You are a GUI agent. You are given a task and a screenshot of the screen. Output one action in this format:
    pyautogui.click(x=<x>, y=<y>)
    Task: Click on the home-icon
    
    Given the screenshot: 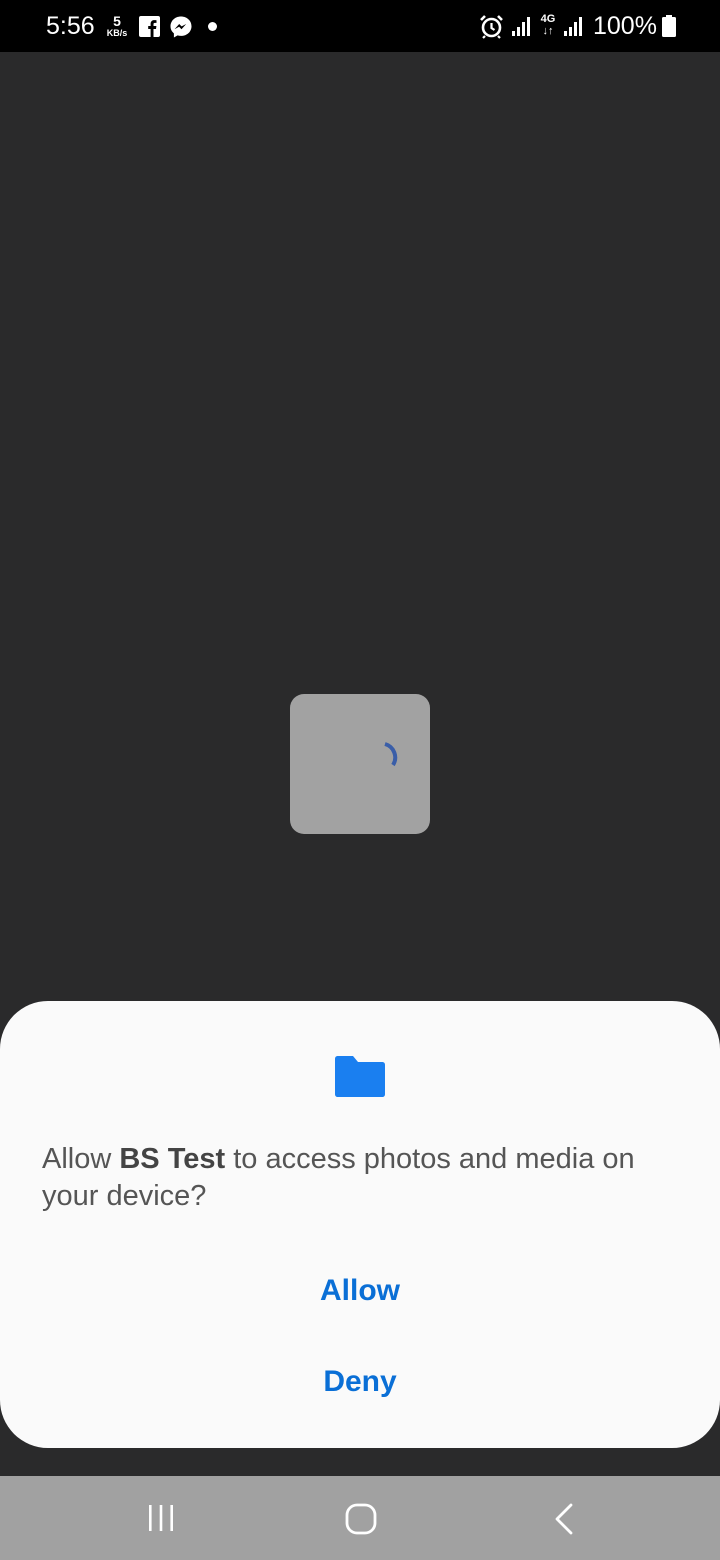 What is the action you would take?
    pyautogui.click(x=361, y=1519)
    